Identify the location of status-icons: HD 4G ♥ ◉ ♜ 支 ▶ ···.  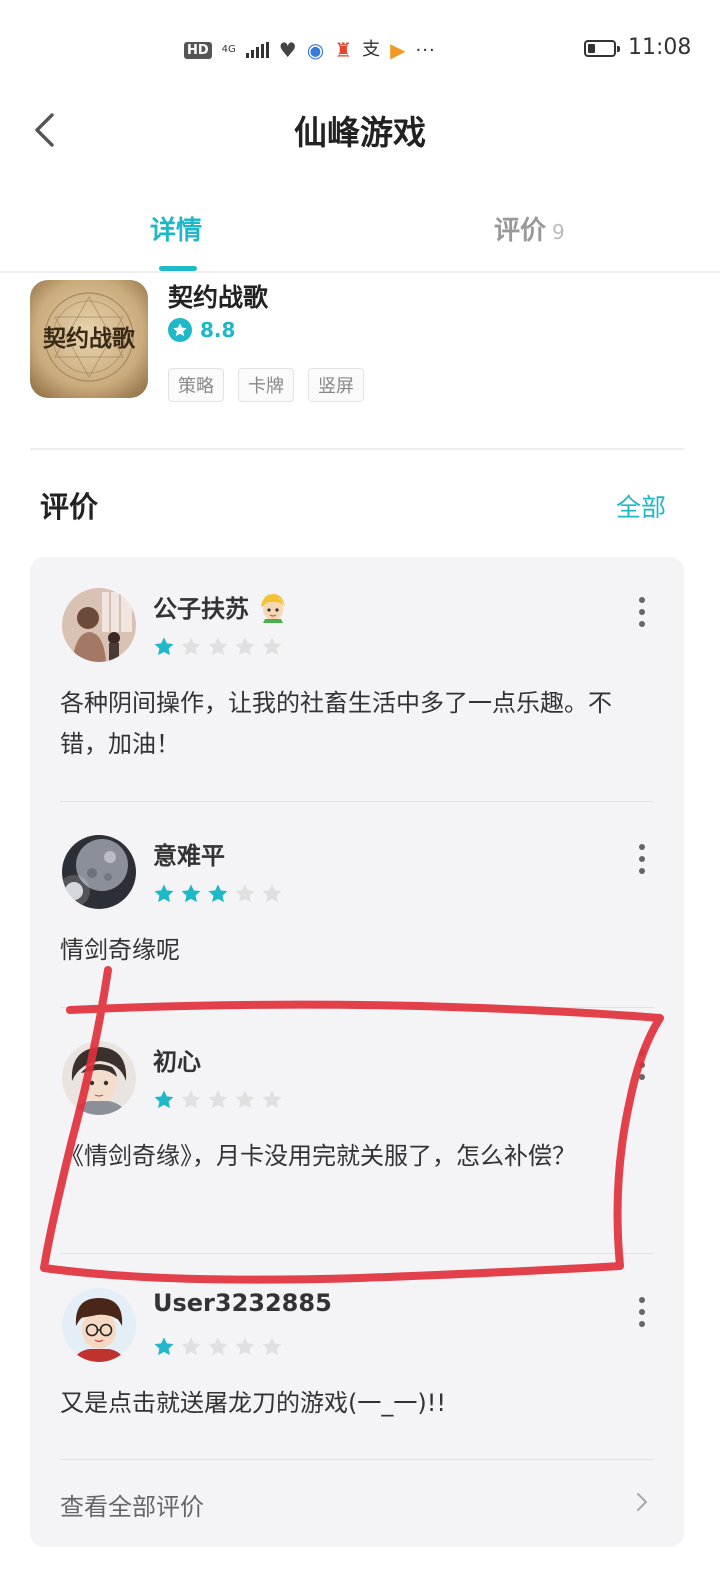
(310, 50).